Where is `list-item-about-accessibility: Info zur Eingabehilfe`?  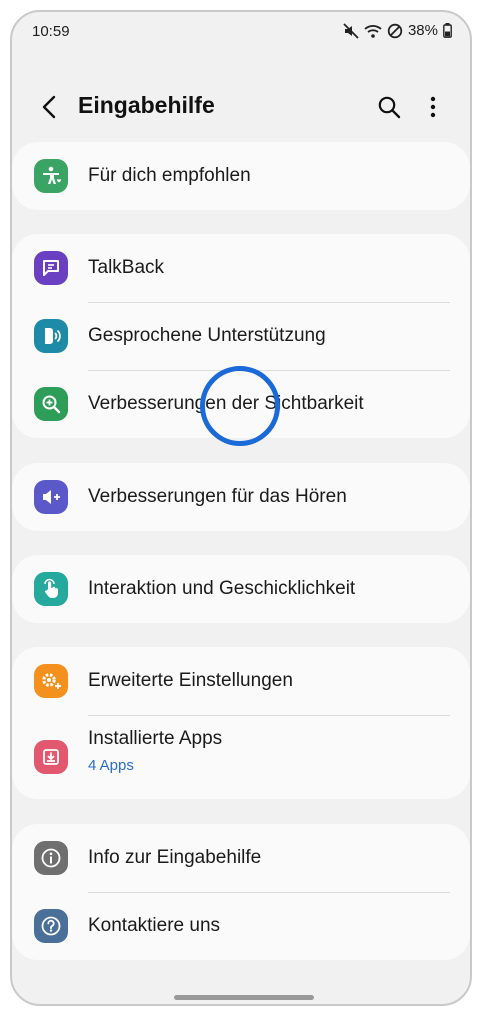
list-item-about-accessibility: Info zur Eingabehilfe is located at coordinates (241, 858).